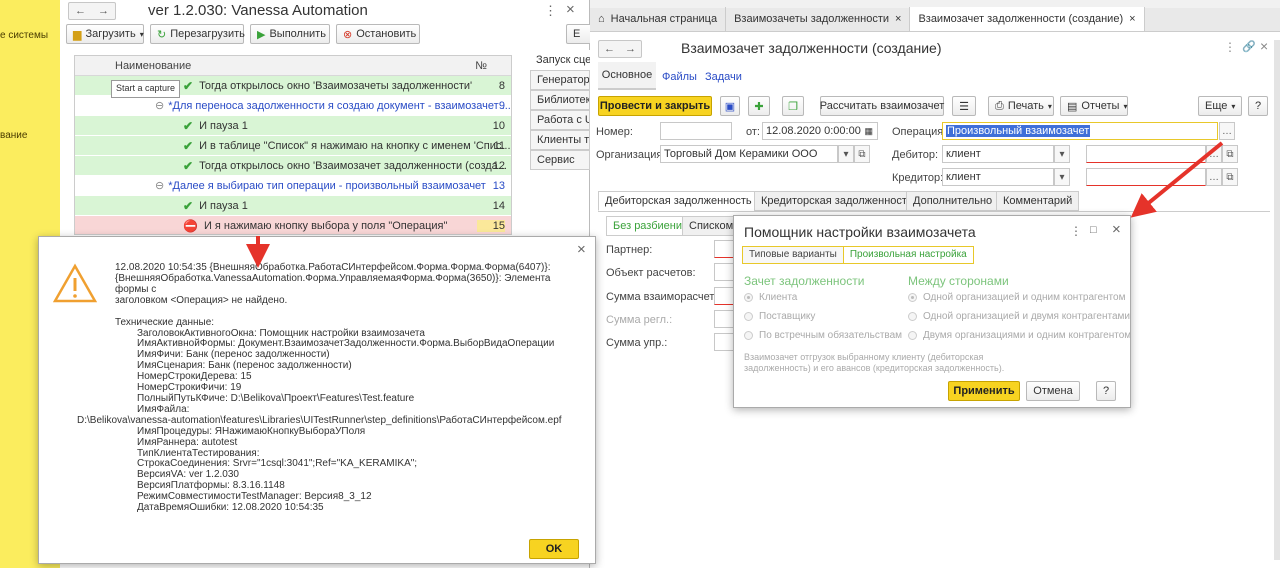 The width and height of the screenshot is (1280, 568). Describe the element at coordinates (1277, 300) in the screenshot. I see `scrollbar` at that location.